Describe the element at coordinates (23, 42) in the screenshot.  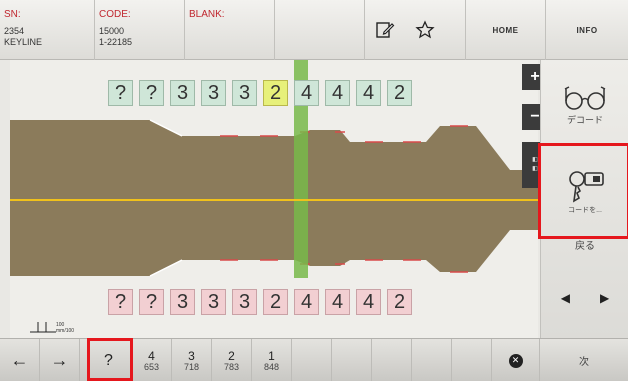
I see `sn-model: KEYLINE` at that location.